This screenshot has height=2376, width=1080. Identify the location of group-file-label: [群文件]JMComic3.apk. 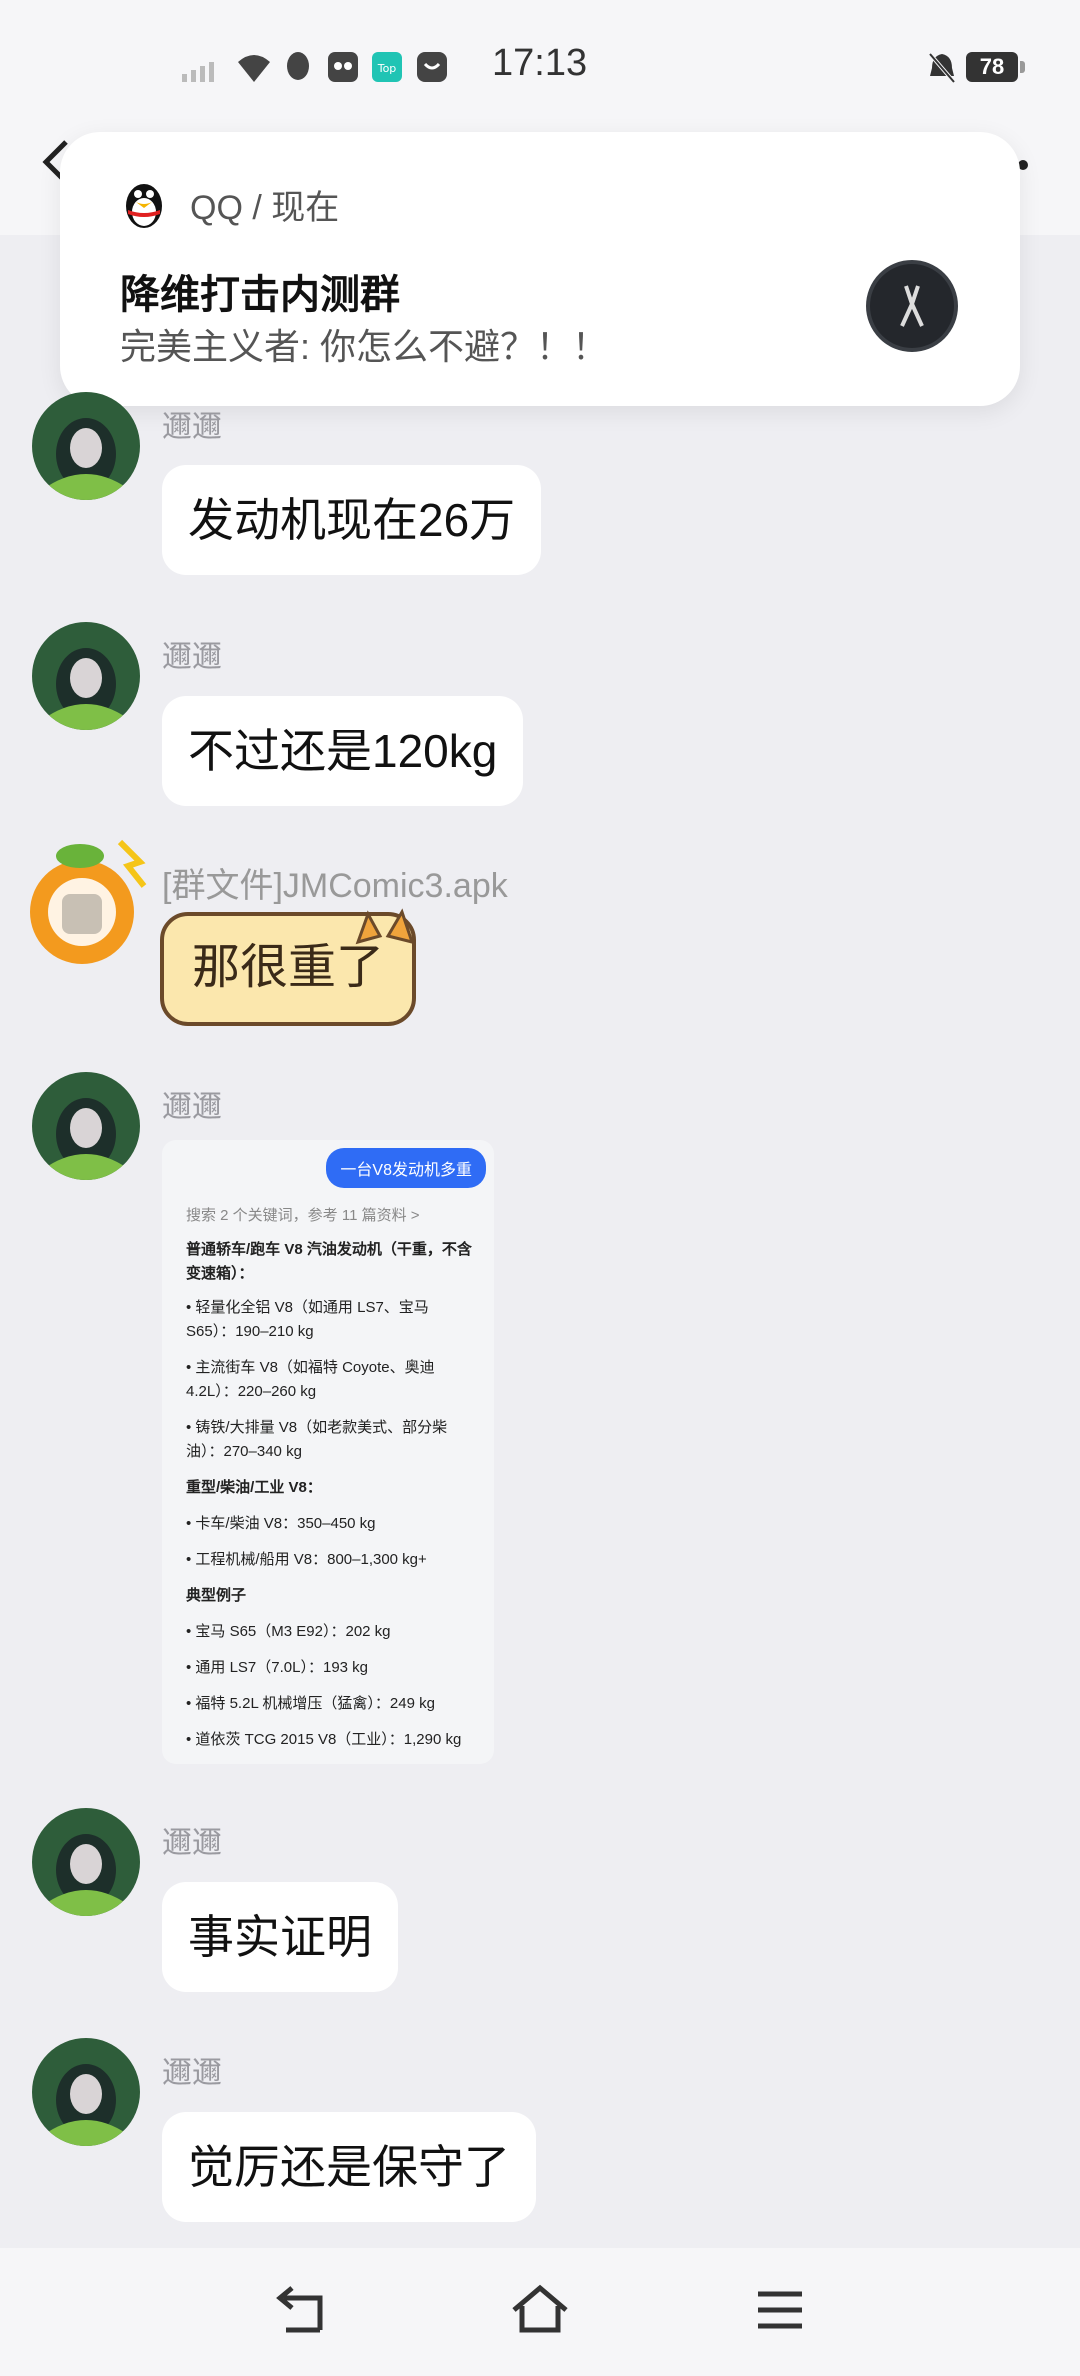
(335, 882).